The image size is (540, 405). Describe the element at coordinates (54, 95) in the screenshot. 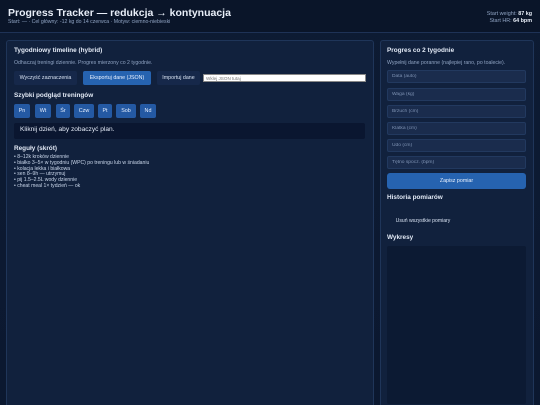

I see `quick-view-title: Szybki podgląd treningów` at that location.